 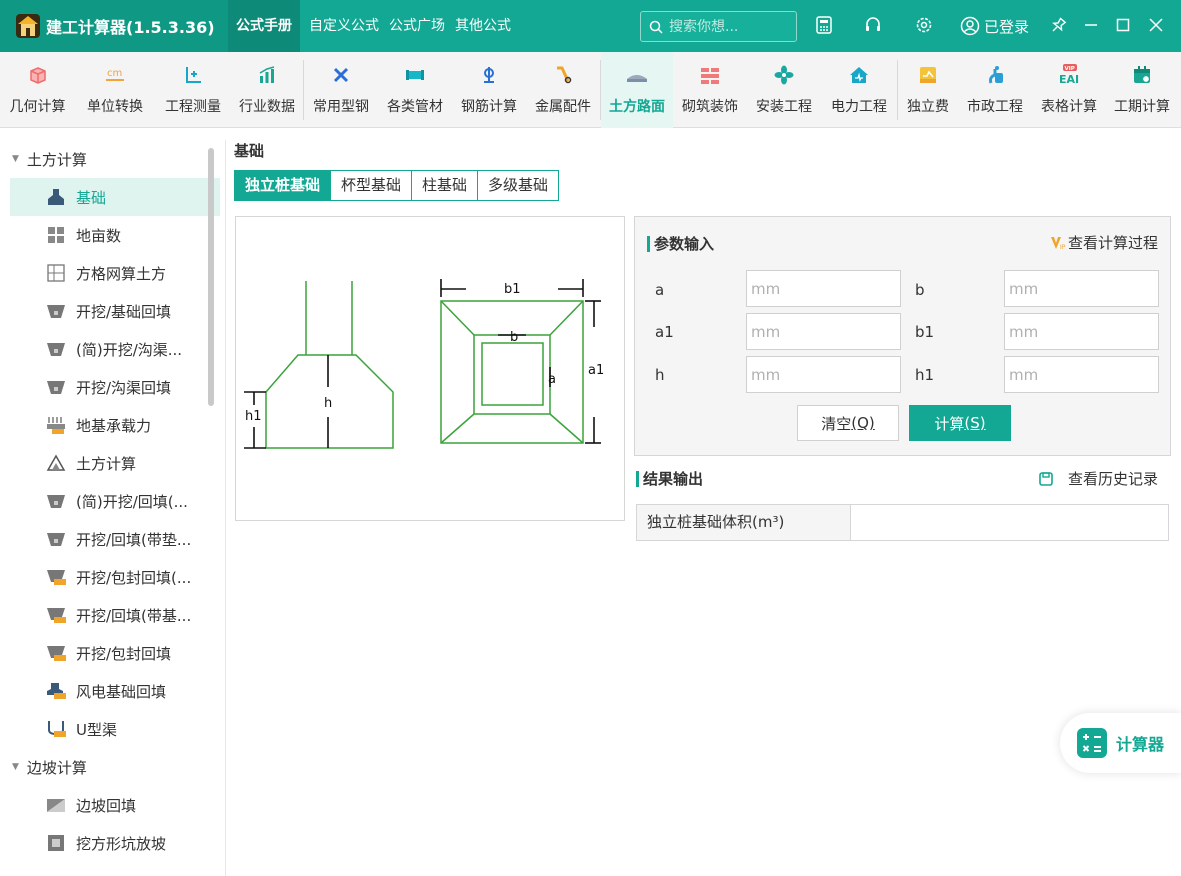 I want to click on nav-formula-manual: 公式手册, so click(x=264, y=26).